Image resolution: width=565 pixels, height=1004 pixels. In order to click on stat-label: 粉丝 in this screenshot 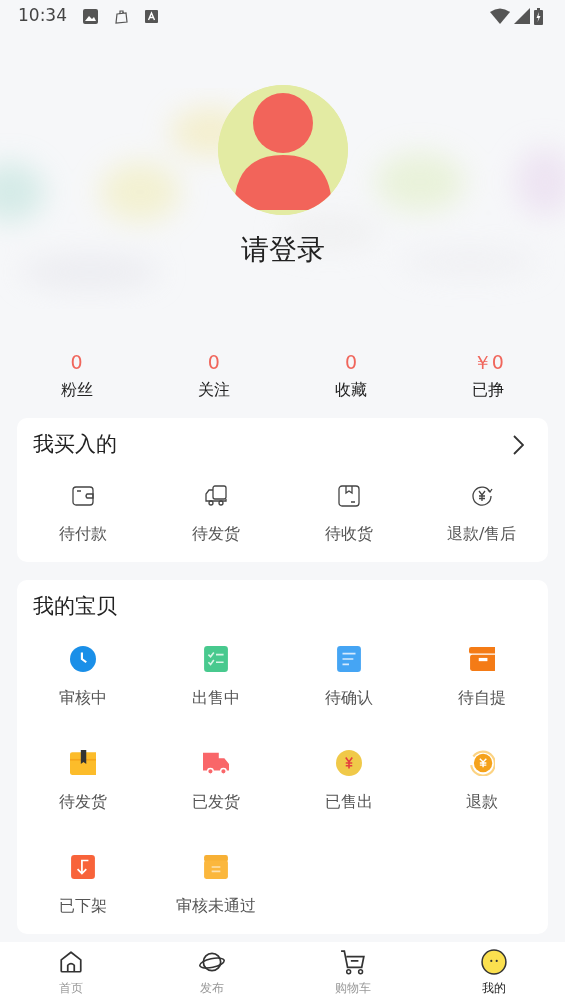, I will do `click(76, 390)`.